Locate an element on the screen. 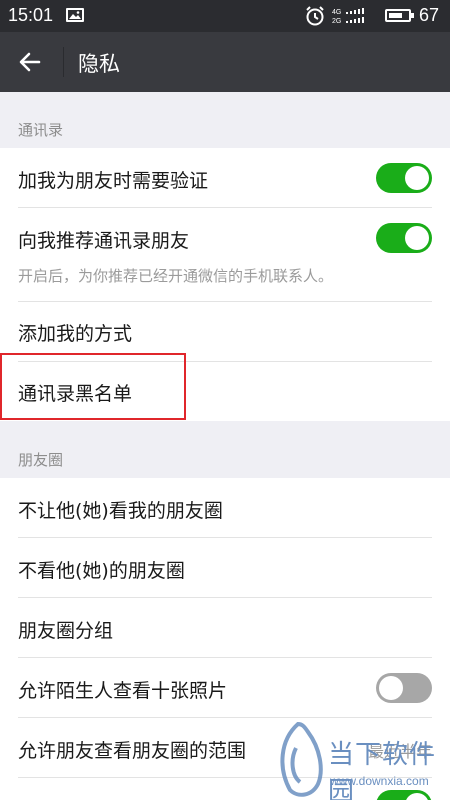  alarm-icon is located at coordinates (315, 18).